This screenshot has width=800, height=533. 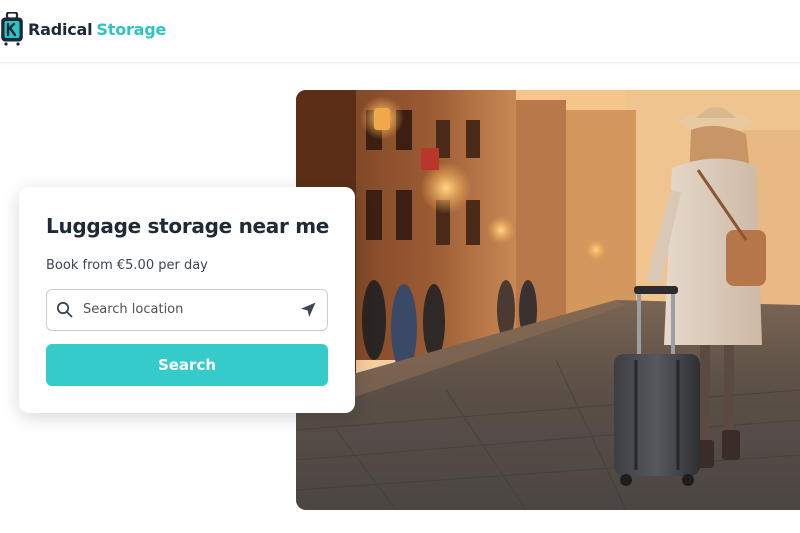 What do you see at coordinates (60, 29) in the screenshot?
I see `brand-name-part1: Radical` at bounding box center [60, 29].